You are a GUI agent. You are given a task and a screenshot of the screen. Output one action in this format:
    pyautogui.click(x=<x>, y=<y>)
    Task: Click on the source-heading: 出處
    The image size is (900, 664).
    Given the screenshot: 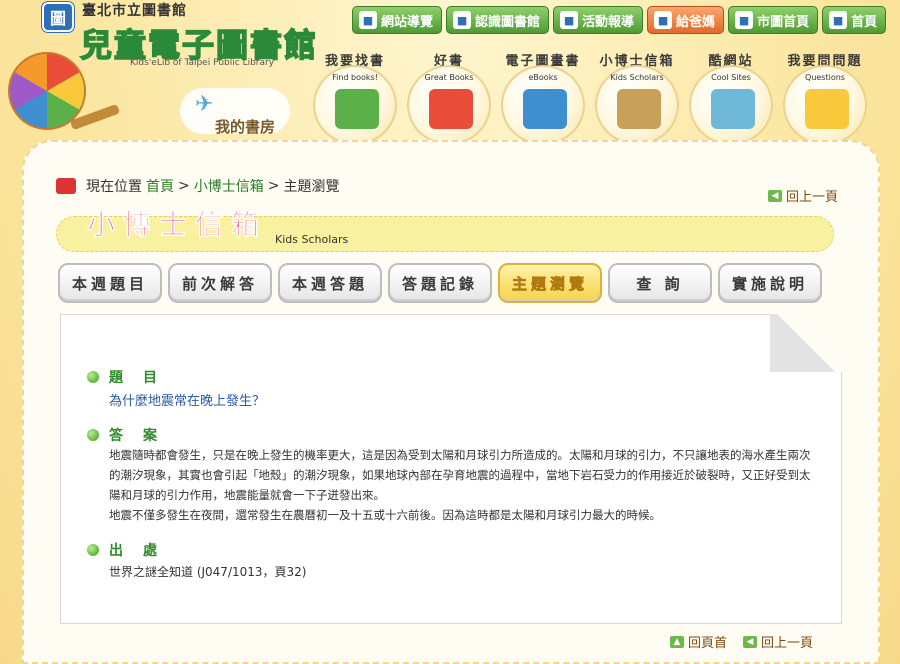 What is the action you would take?
    pyautogui.click(x=132, y=550)
    